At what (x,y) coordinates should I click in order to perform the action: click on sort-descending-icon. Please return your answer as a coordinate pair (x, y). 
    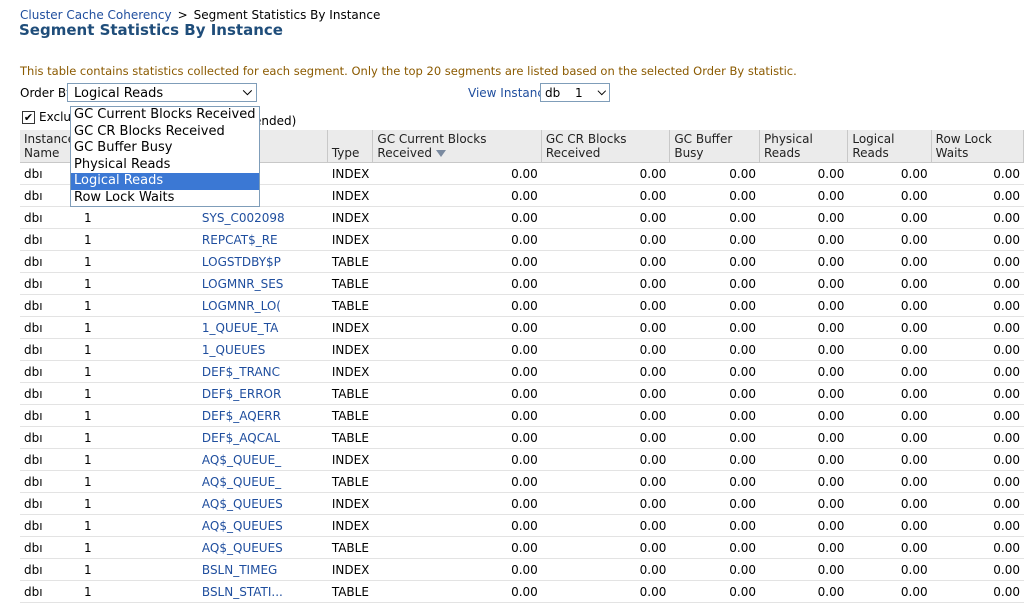
    Looking at the image, I should click on (441, 153).